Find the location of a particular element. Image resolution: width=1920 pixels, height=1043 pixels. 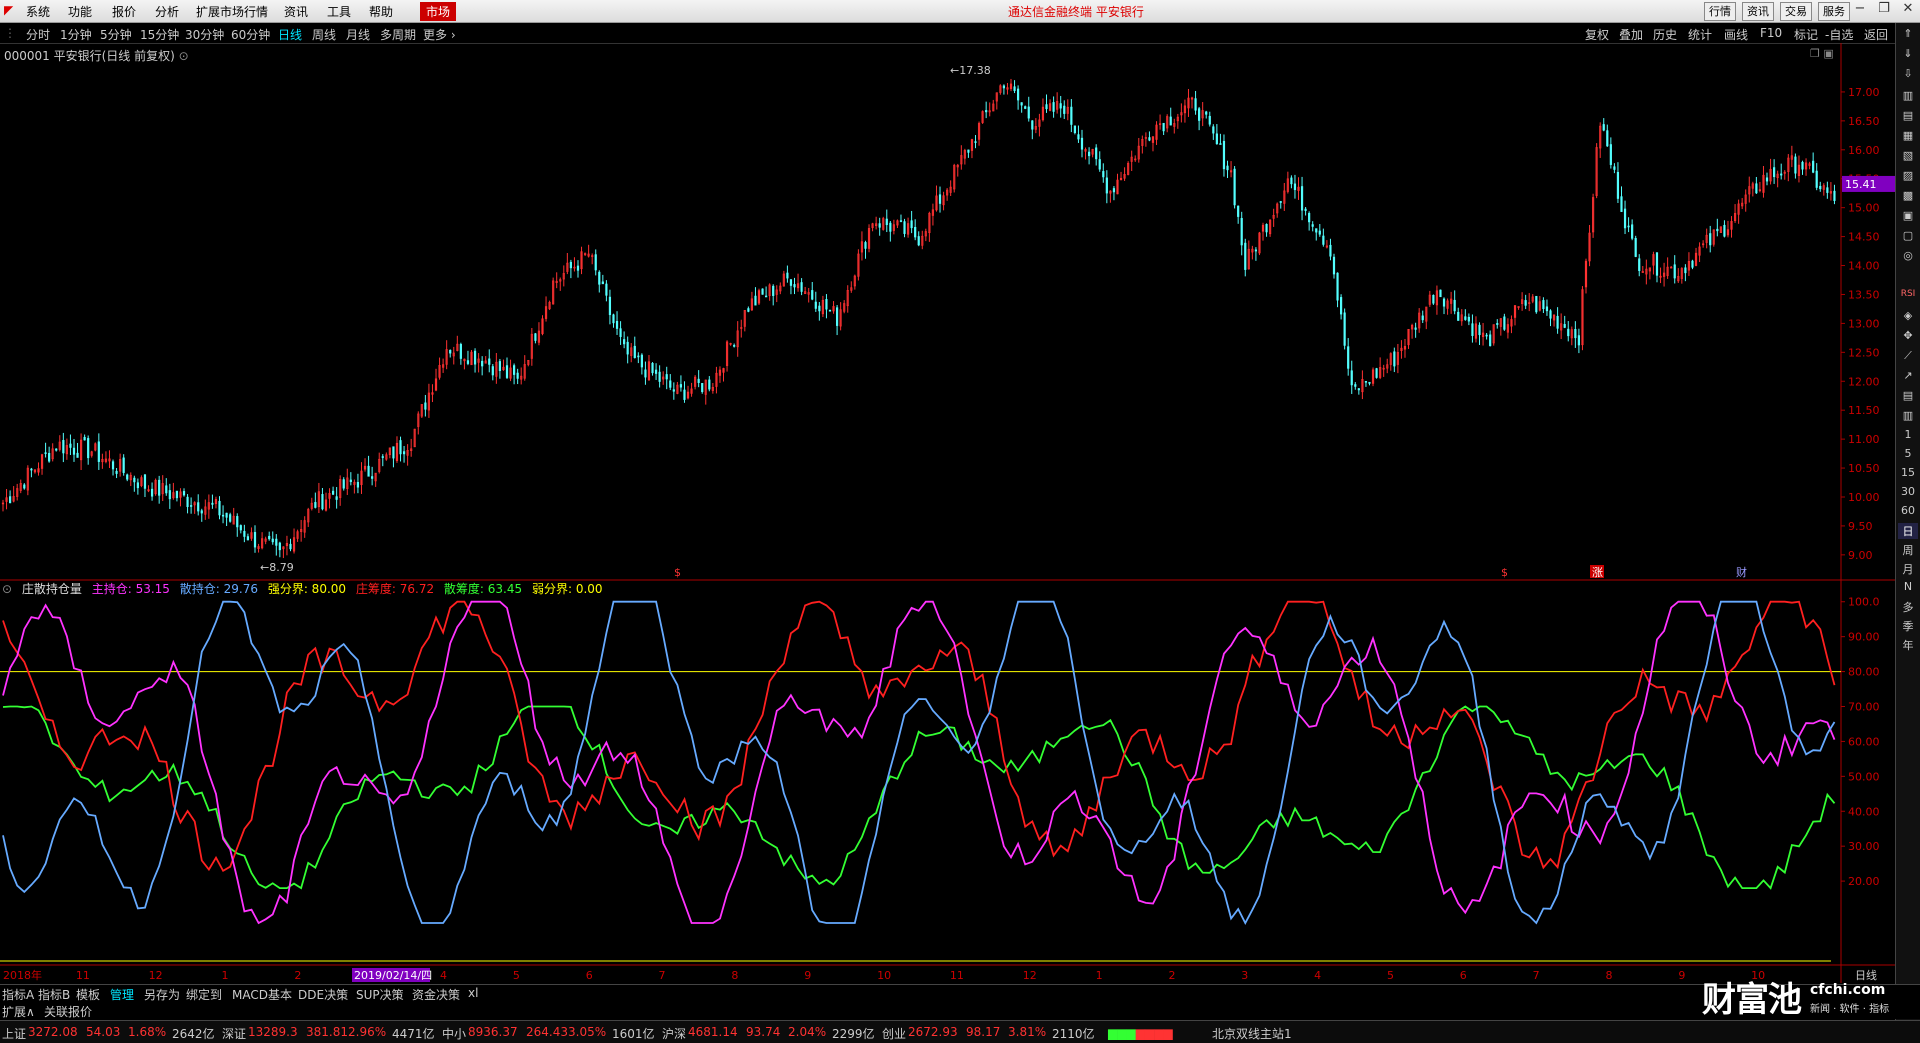

server-status: 北京双线主站1 is located at coordinates (1252, 1033).